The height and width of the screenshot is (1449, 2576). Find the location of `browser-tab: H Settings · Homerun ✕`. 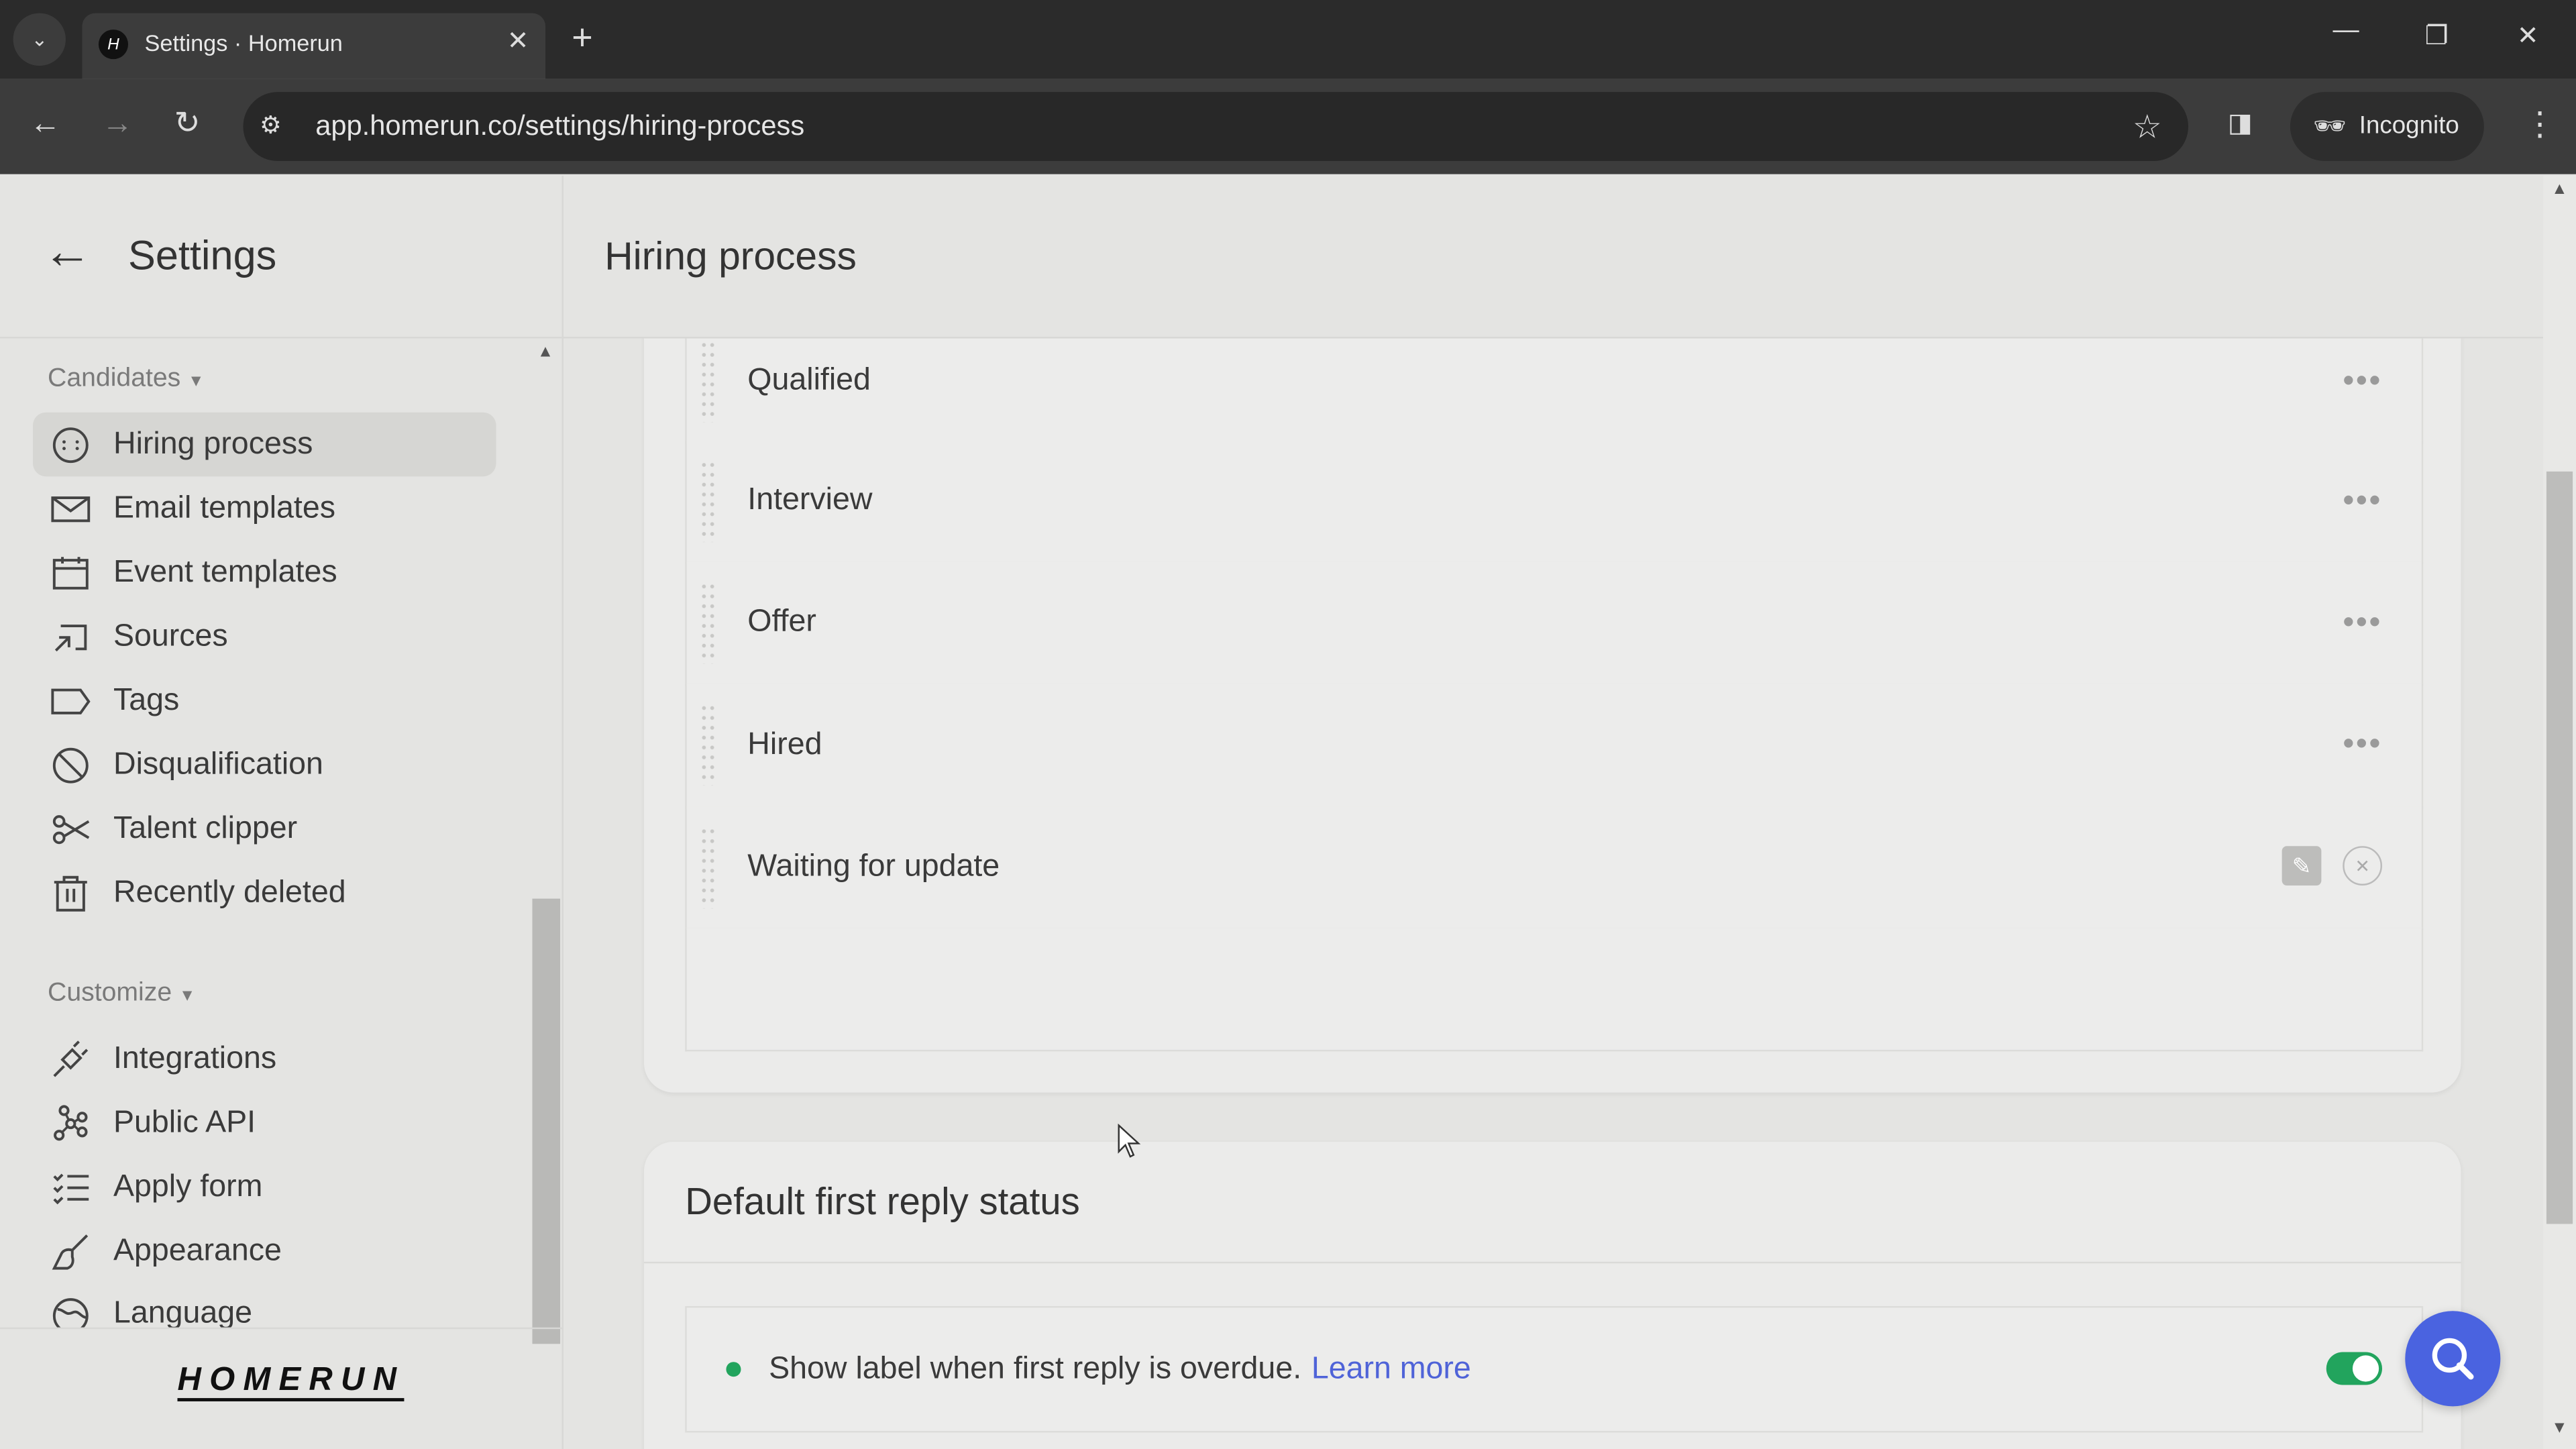

browser-tab: H Settings · Homerun ✕ is located at coordinates (314, 46).